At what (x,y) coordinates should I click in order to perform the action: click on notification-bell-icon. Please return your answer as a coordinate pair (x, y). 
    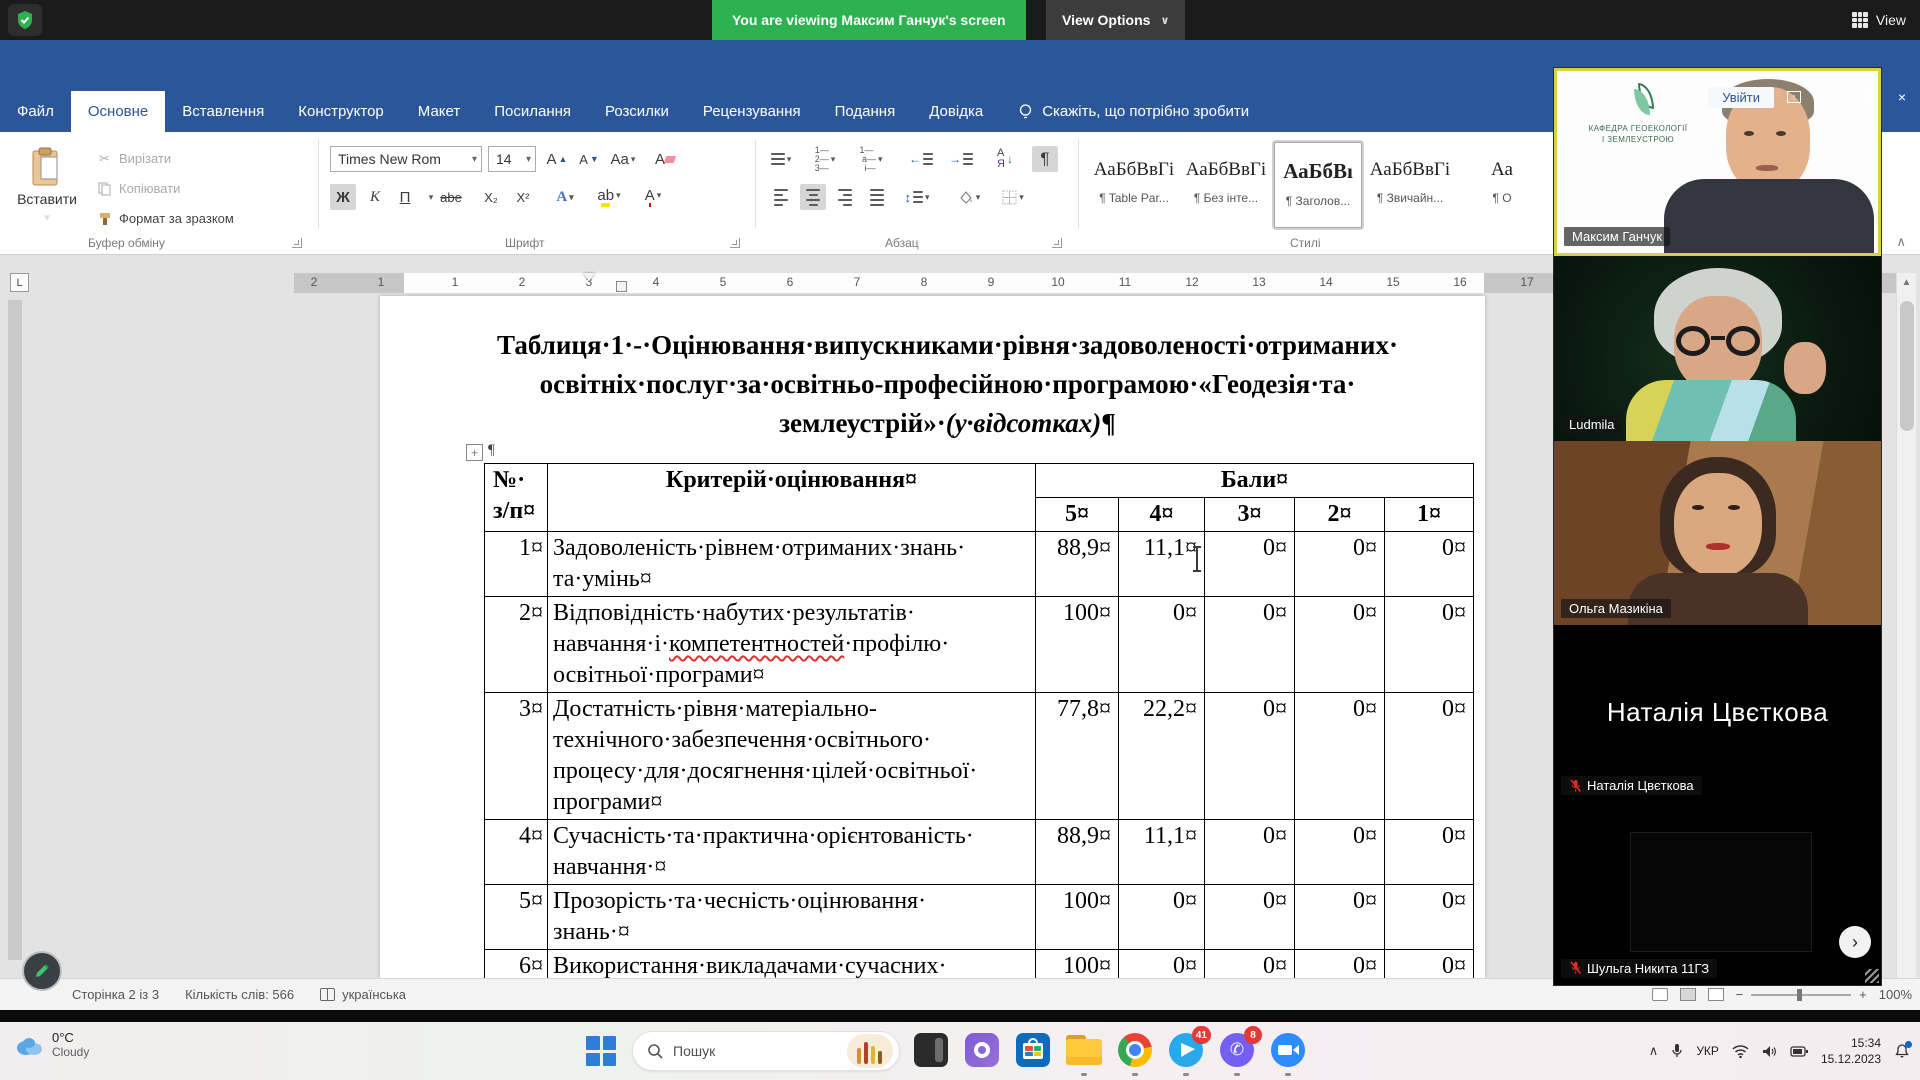
    Looking at the image, I should click on (1903, 1050).